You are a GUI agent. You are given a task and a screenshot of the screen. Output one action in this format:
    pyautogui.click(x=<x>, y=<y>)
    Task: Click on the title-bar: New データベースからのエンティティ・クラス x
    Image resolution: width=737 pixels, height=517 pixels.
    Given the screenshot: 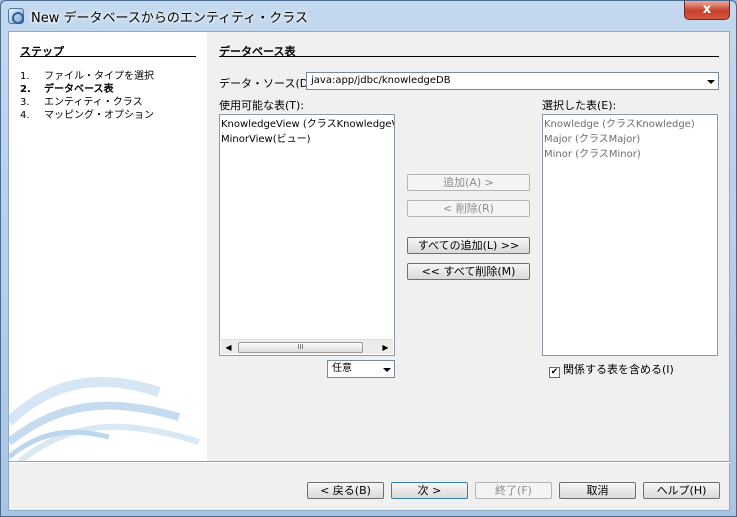 What is the action you would take?
    pyautogui.click(x=368, y=16)
    